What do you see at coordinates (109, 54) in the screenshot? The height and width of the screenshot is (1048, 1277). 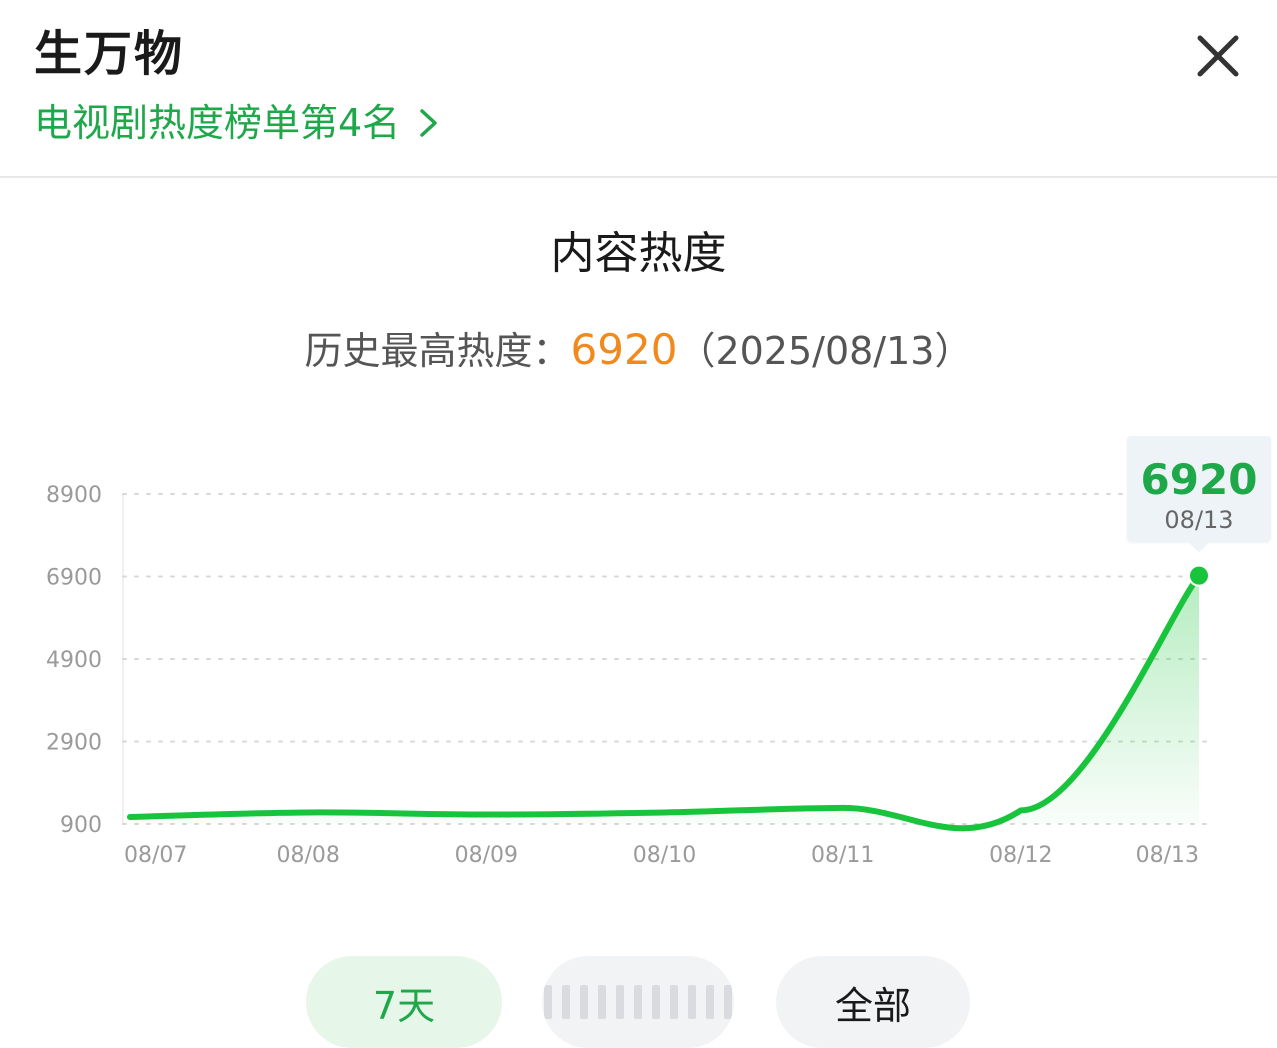 I see `page-title: 生万物` at bounding box center [109, 54].